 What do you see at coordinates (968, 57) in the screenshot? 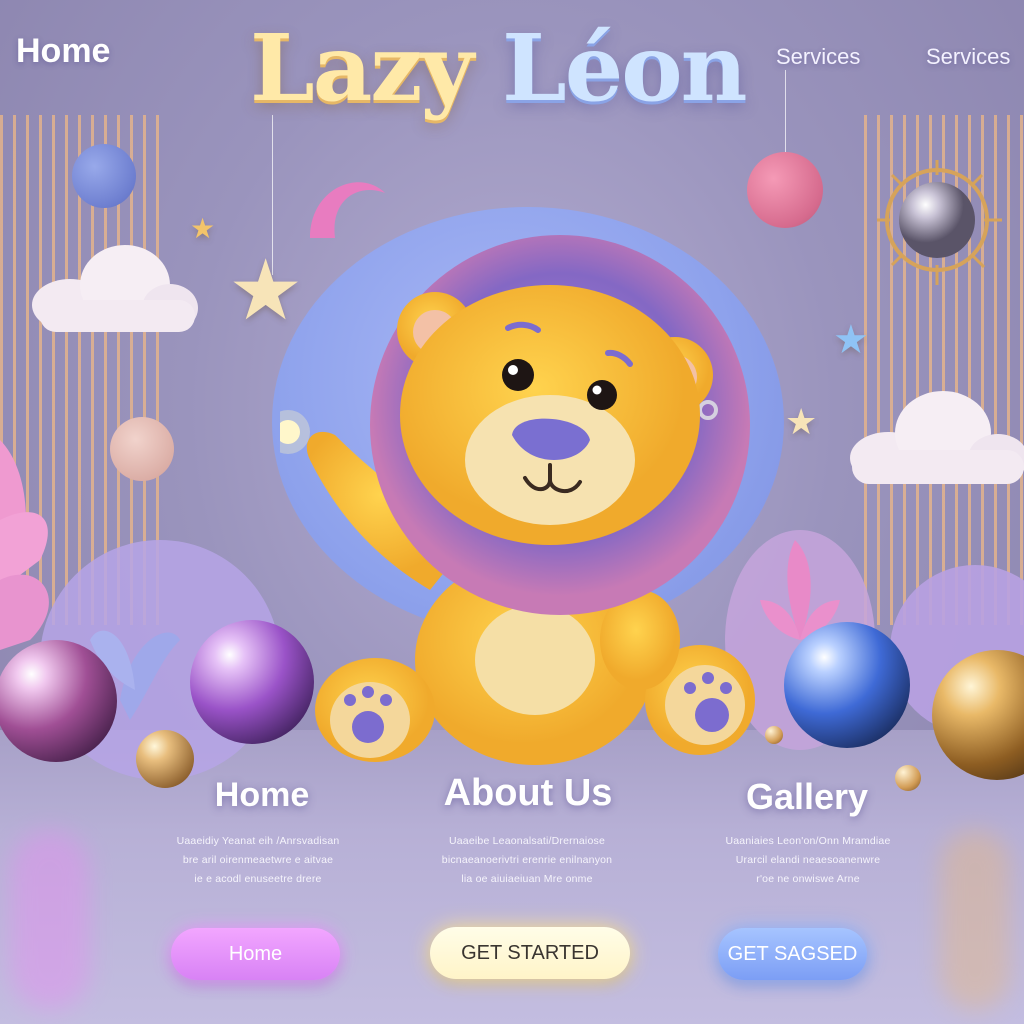
I see `nav-services-link-2: Services` at bounding box center [968, 57].